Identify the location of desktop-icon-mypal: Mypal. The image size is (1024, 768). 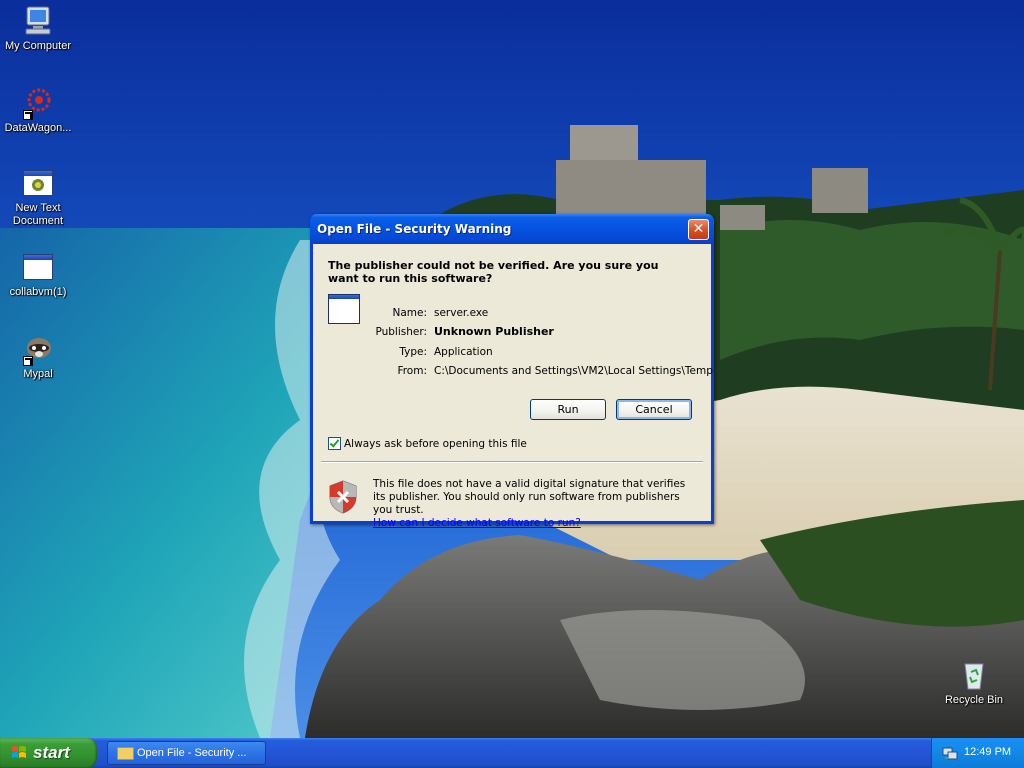
(38, 356).